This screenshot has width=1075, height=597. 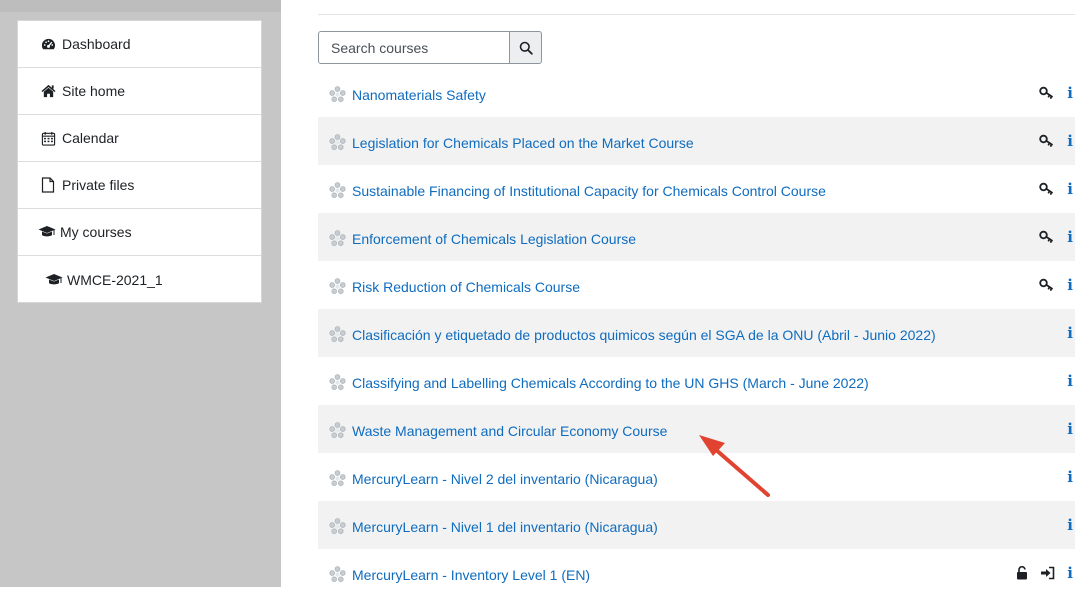 What do you see at coordinates (414, 47) in the screenshot?
I see `search-input` at bounding box center [414, 47].